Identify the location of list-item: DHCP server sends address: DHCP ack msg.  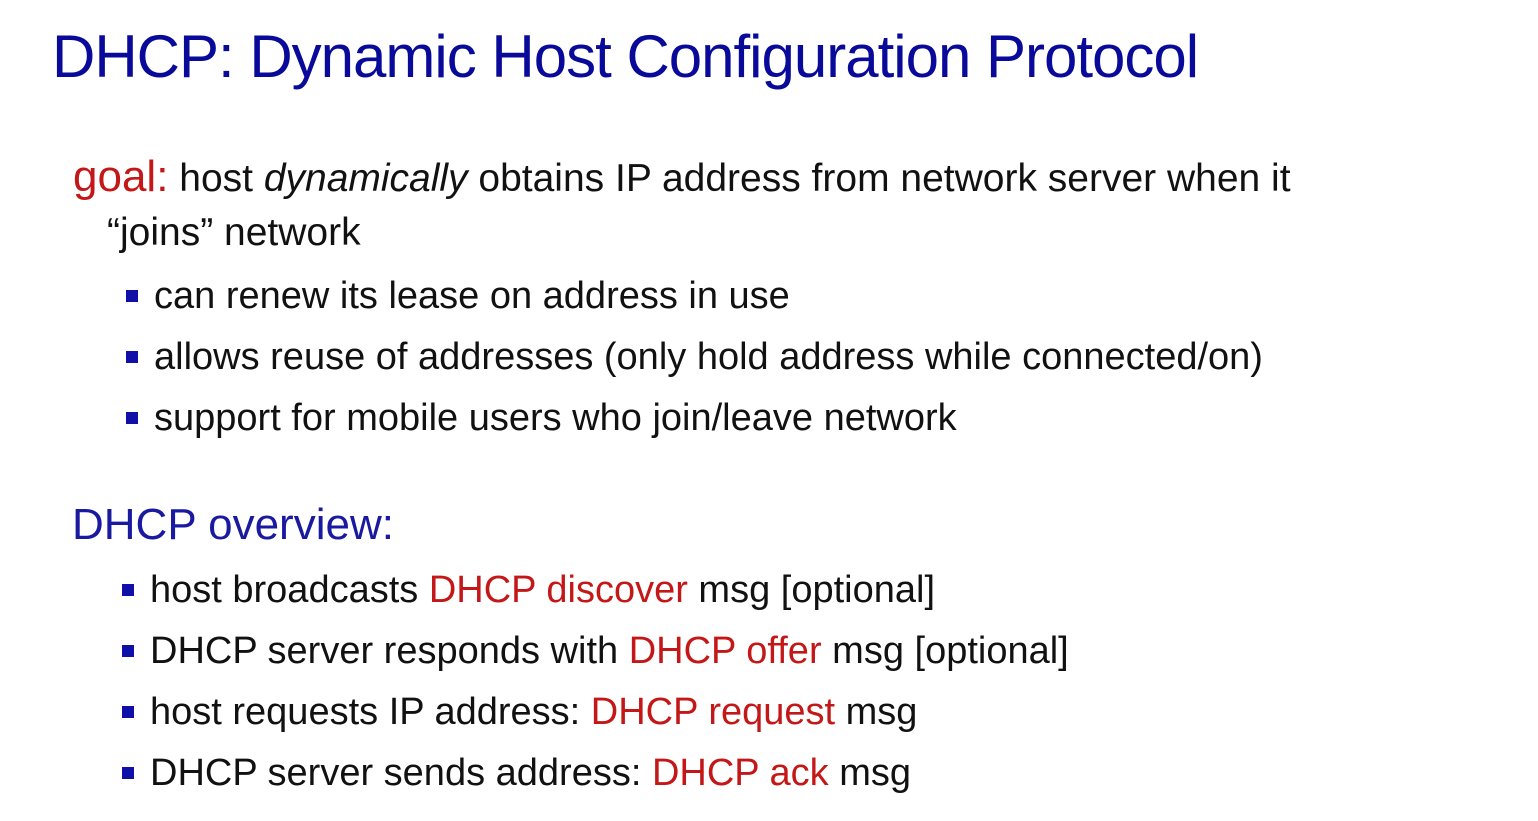
(595, 773).